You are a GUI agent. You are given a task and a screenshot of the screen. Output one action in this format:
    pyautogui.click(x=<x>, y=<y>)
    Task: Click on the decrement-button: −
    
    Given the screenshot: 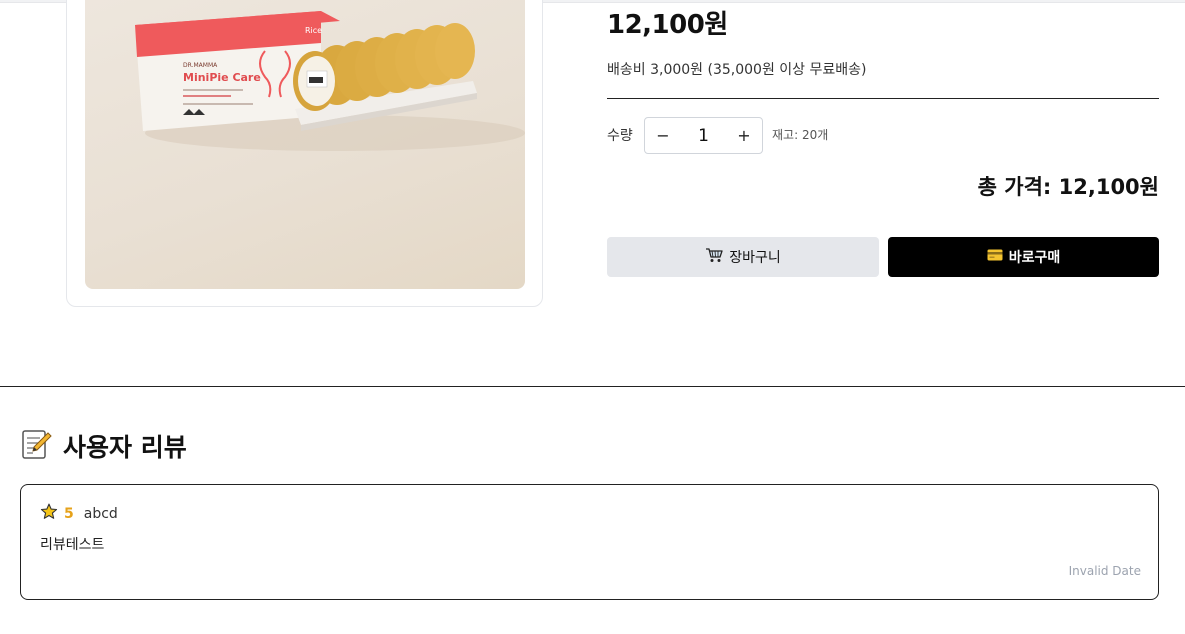 What is the action you would take?
    pyautogui.click(x=663, y=135)
    